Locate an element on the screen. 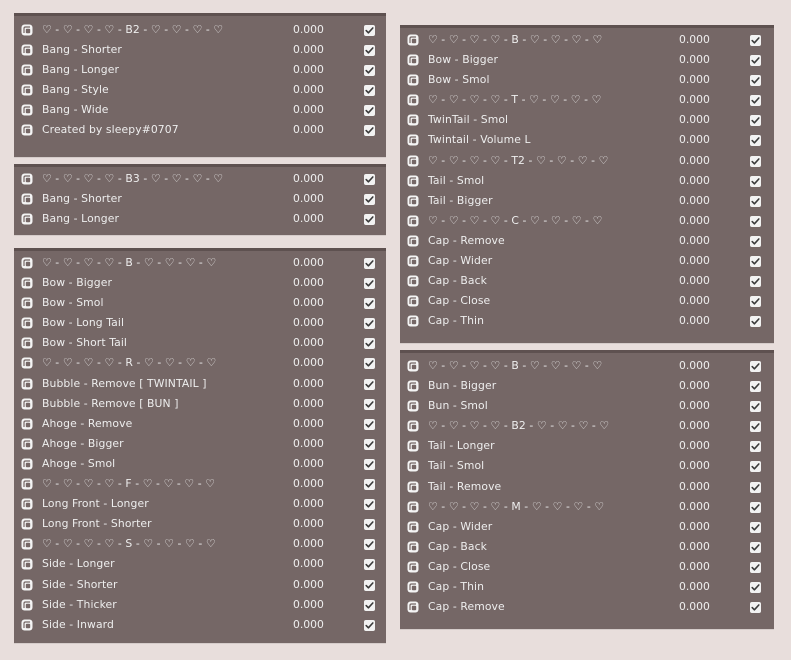 This screenshot has width=791, height=660. shape-key-name: ♡ - ♡ - ♡ - ♡ - F - ♡ - ♡ - ♡ - ♡ is located at coordinates (128, 484).